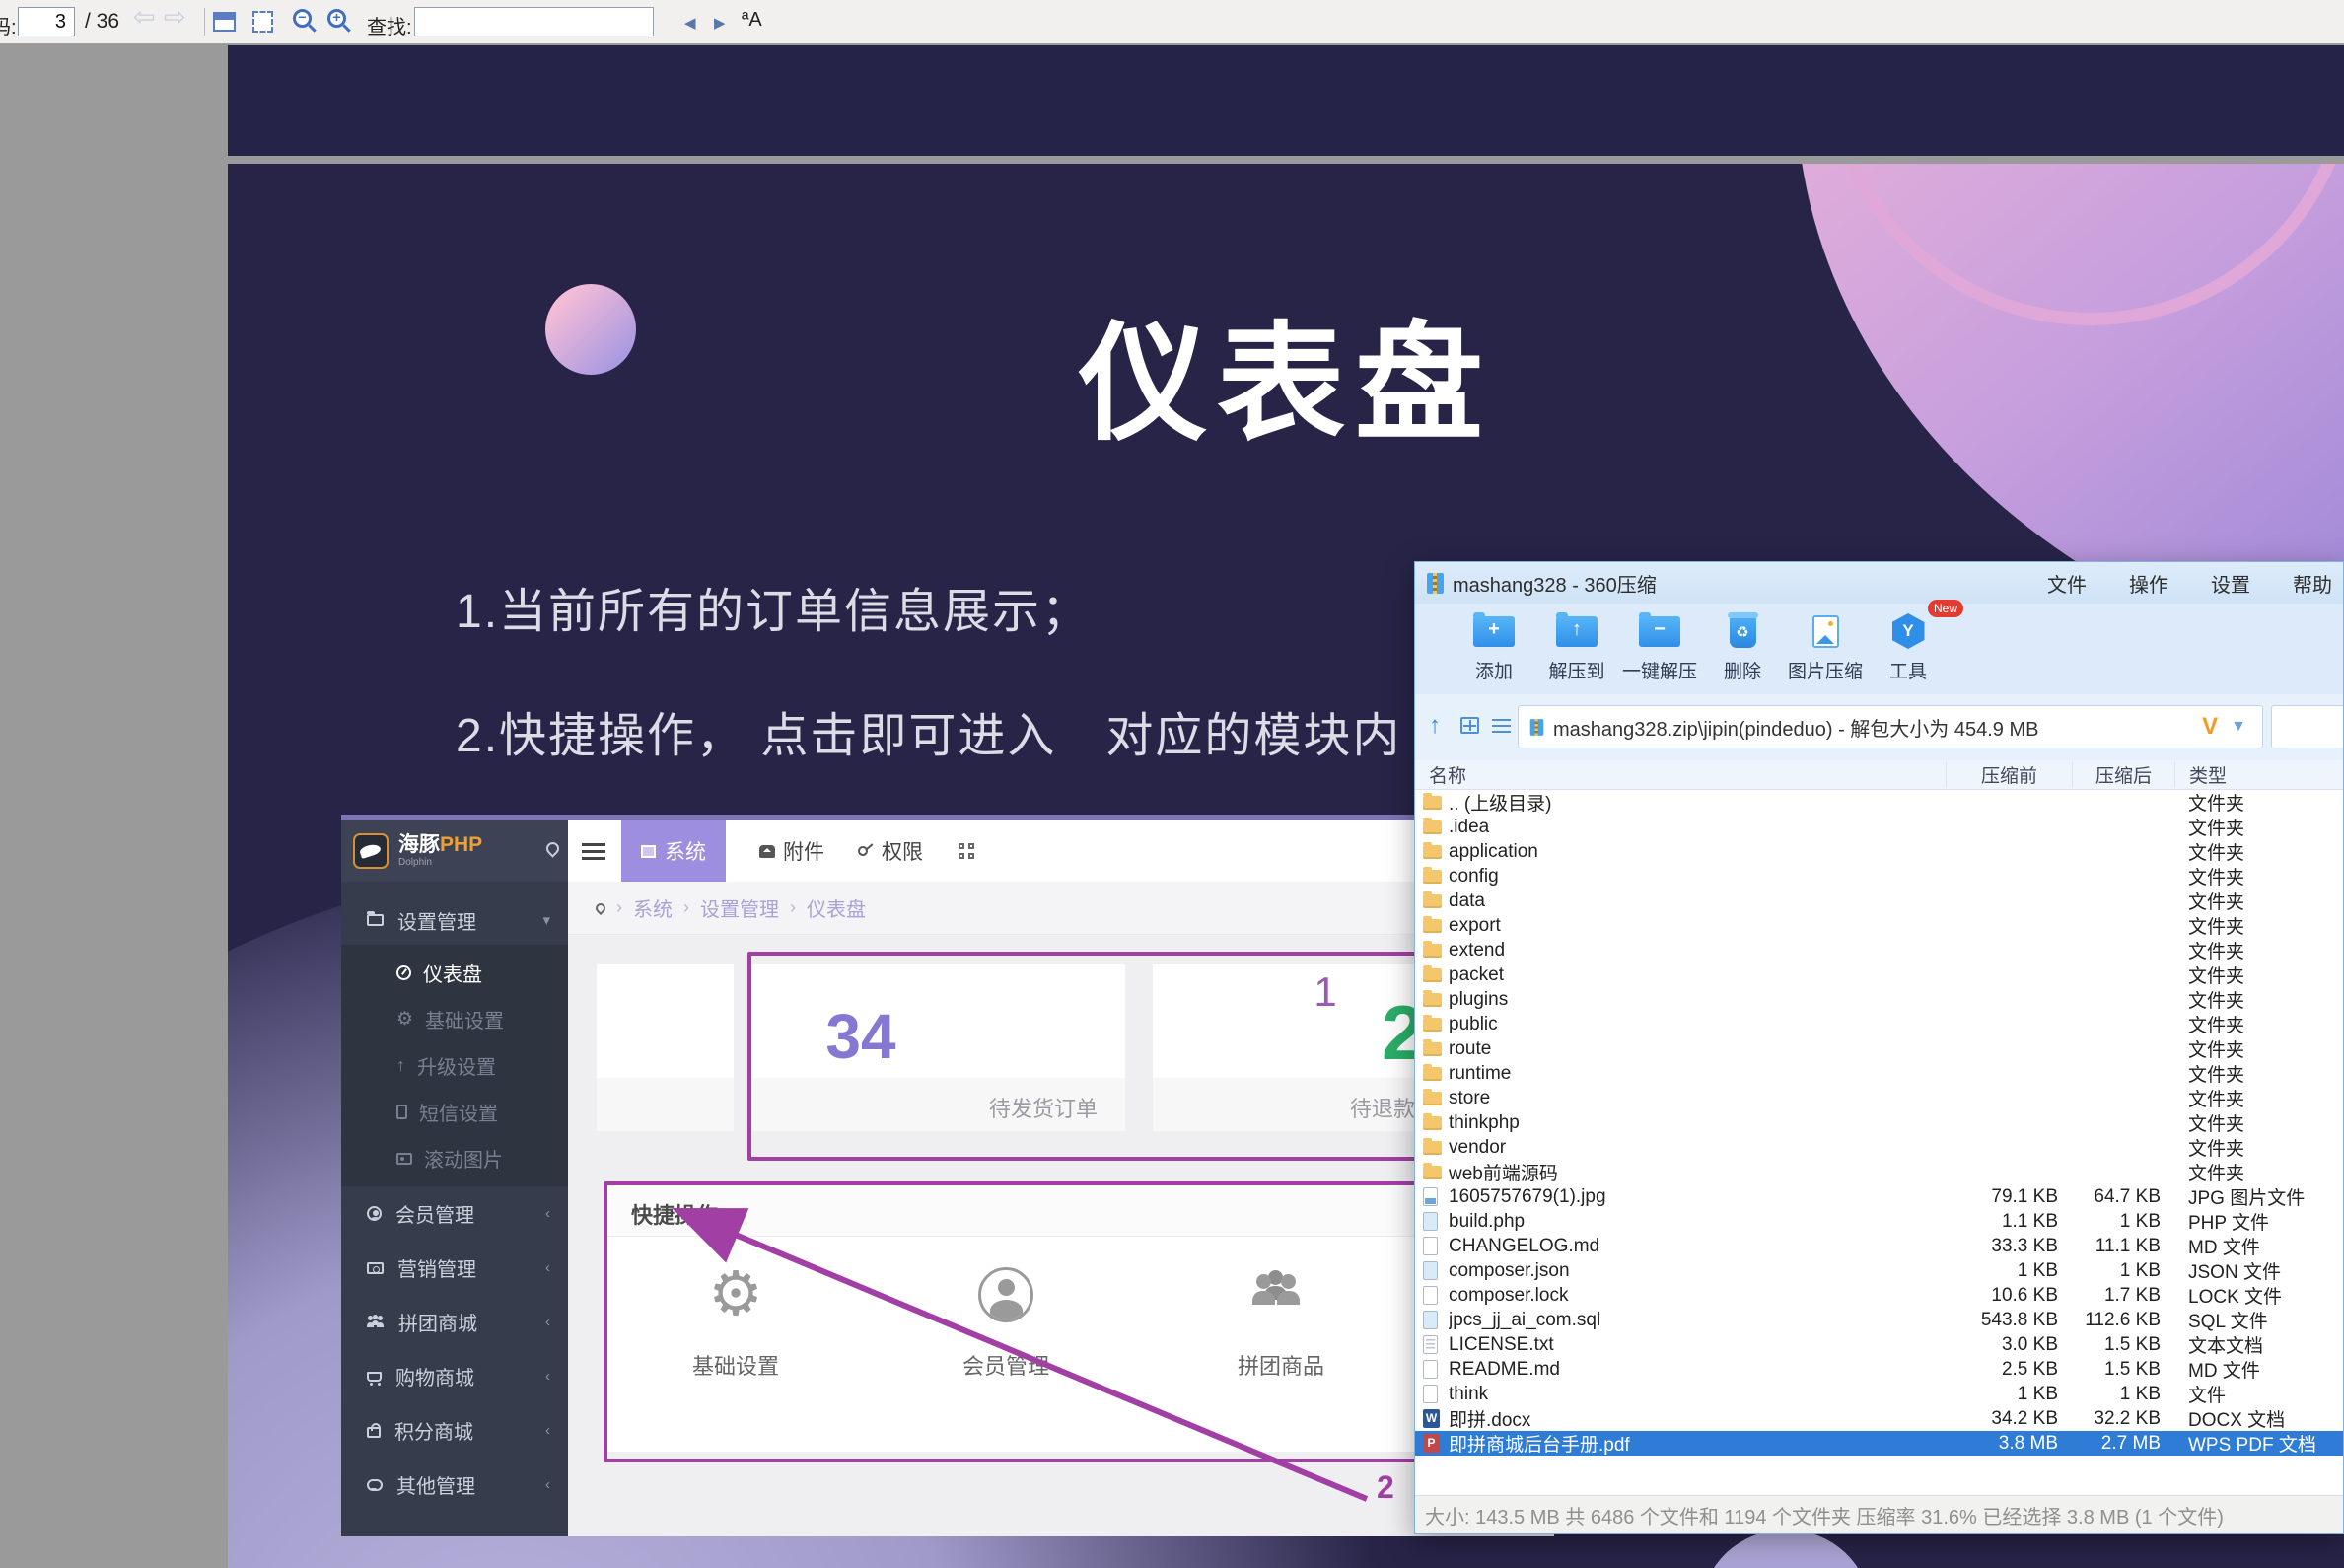 This screenshot has width=2344, height=1568. What do you see at coordinates (1879, 950) in the screenshot?
I see `file-row: extend 文件夹` at bounding box center [1879, 950].